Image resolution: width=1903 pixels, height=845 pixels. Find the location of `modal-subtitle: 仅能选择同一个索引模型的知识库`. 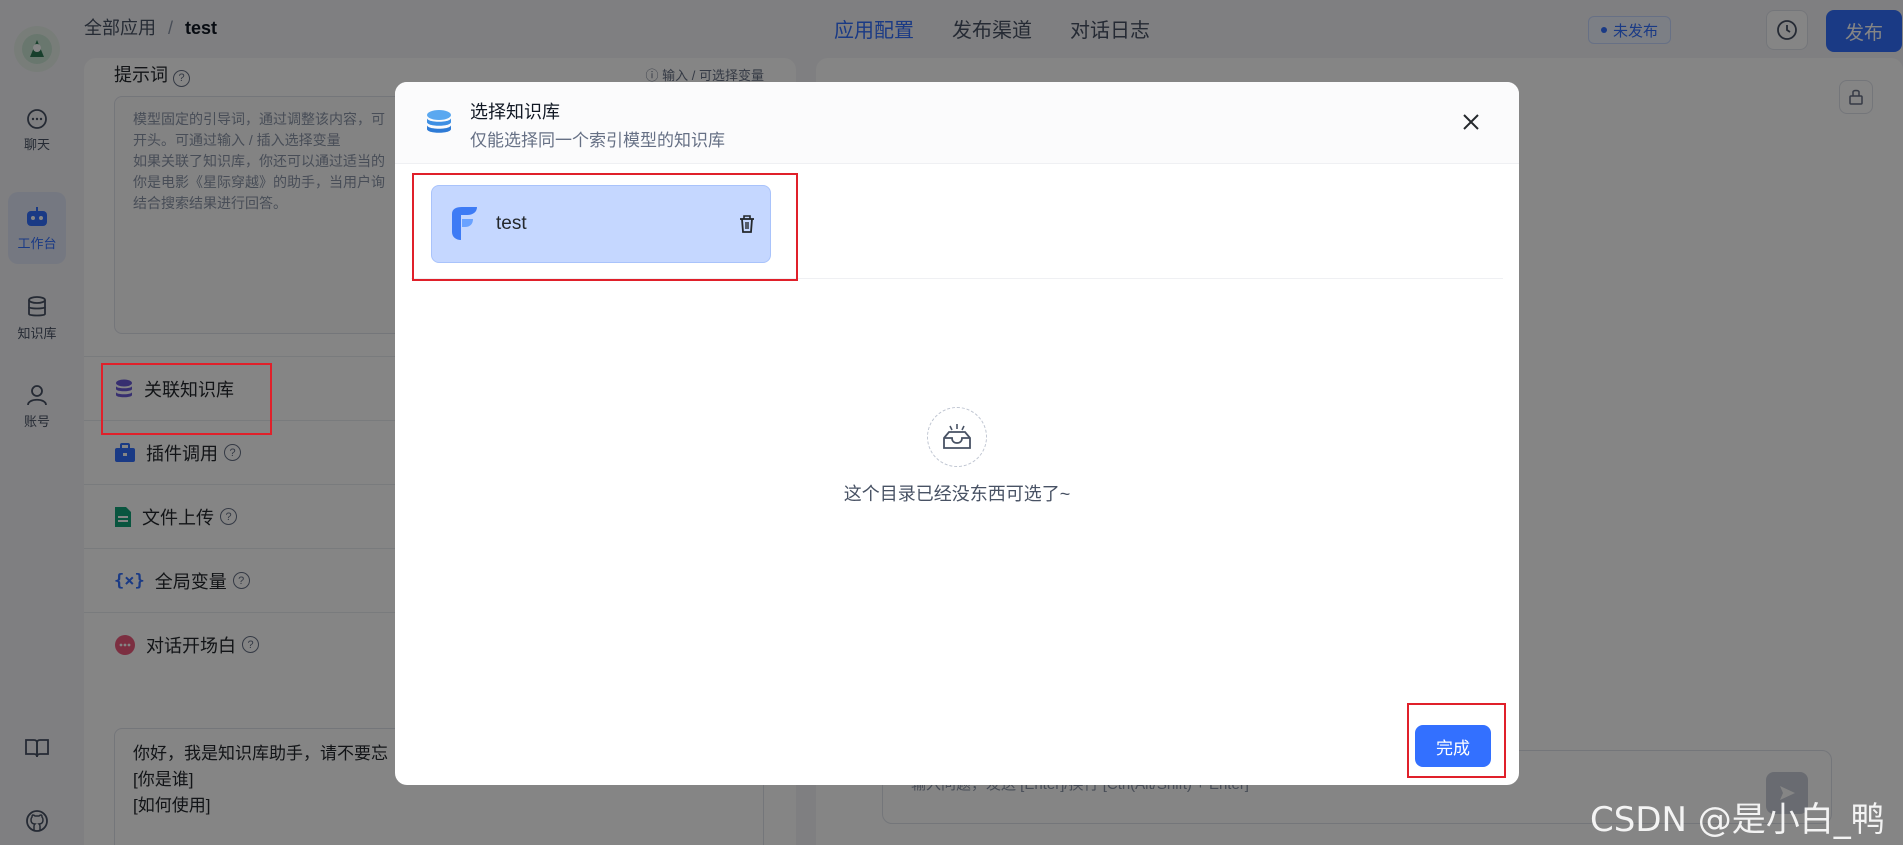

modal-subtitle: 仅能选择同一个索引模型的知识库 is located at coordinates (597, 140).